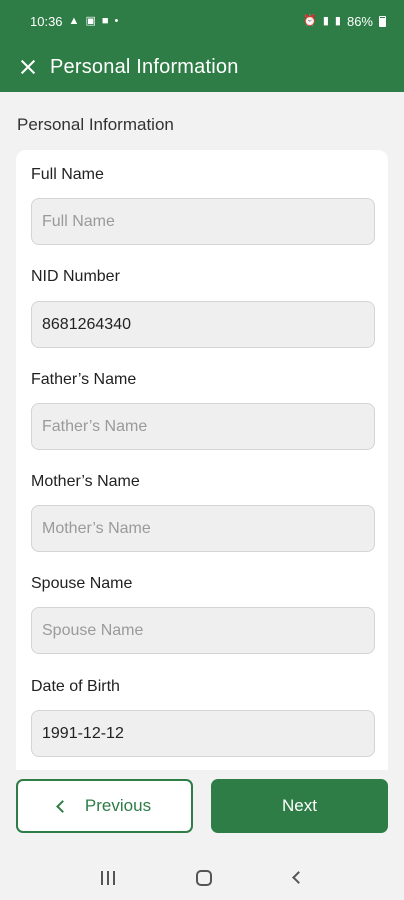  I want to click on fathers-name-input, so click(203, 426).